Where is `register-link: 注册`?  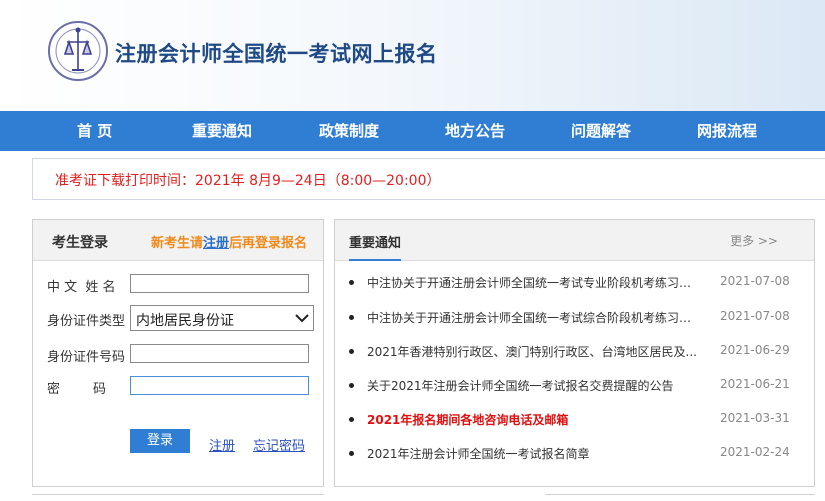
register-link: 注册 is located at coordinates (222, 444).